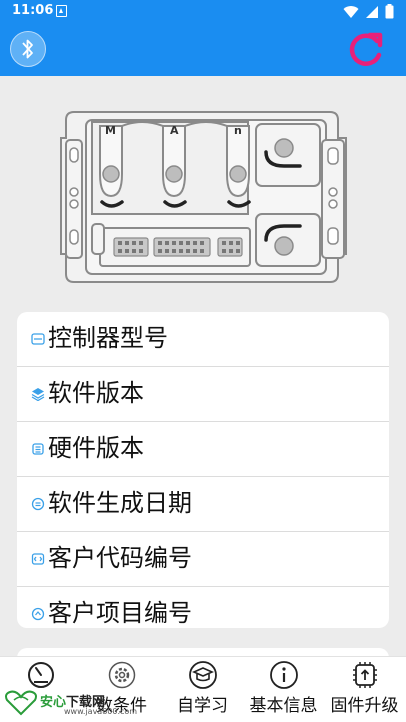 Image resolution: width=406 pixels, height=722 pixels. Describe the element at coordinates (283, 689) in the screenshot. I see `nav-item-basic-info: 基本信息` at that location.